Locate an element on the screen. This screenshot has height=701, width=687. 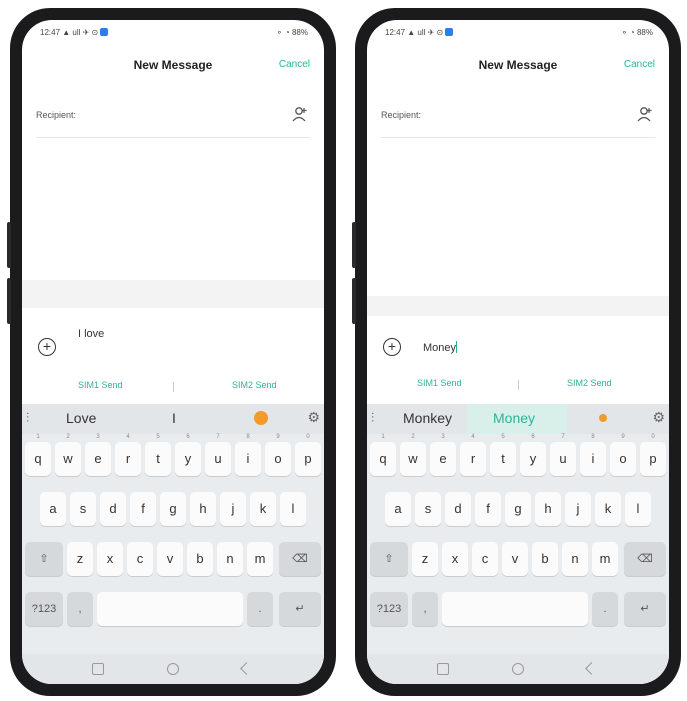
suggestion-word: Love is located at coordinates (81, 418).